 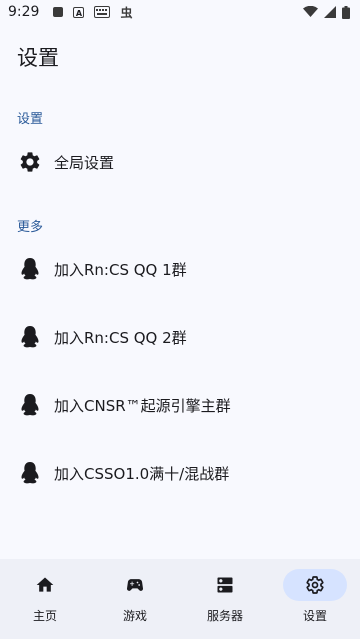 What do you see at coordinates (58, 12) in the screenshot?
I see `square-notification-icon` at bounding box center [58, 12].